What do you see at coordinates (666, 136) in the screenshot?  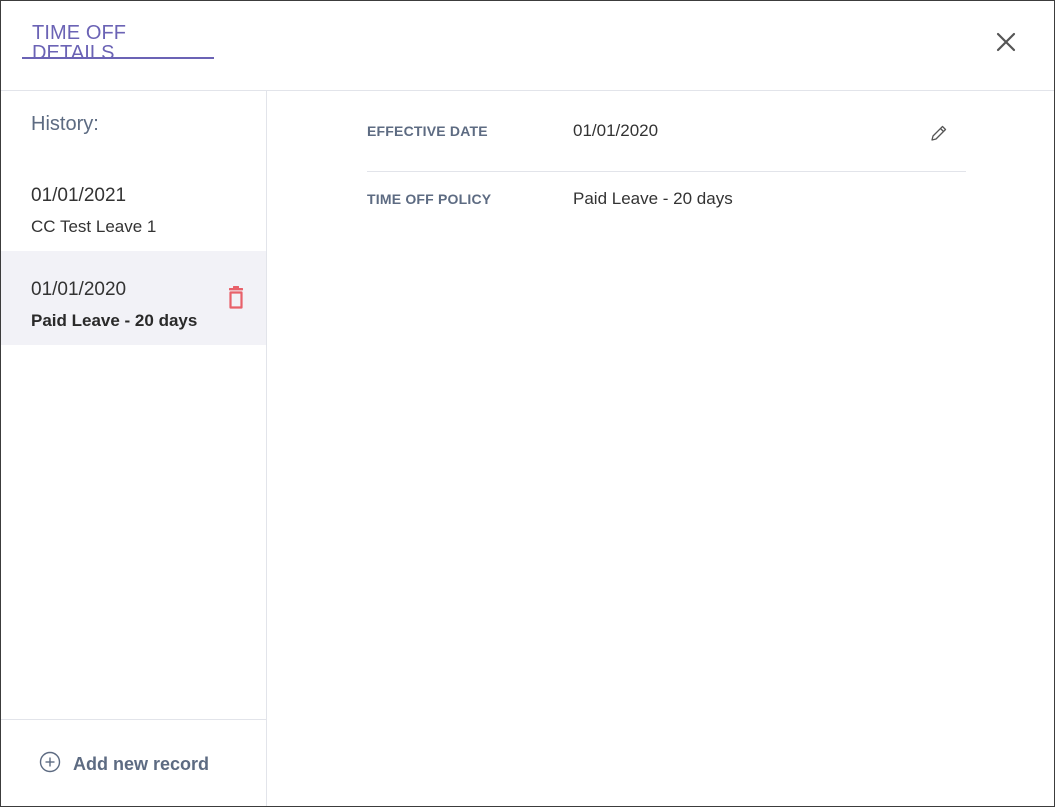 I see `effective-date-row: EFFECTIVE DATE 01/01/2020` at bounding box center [666, 136].